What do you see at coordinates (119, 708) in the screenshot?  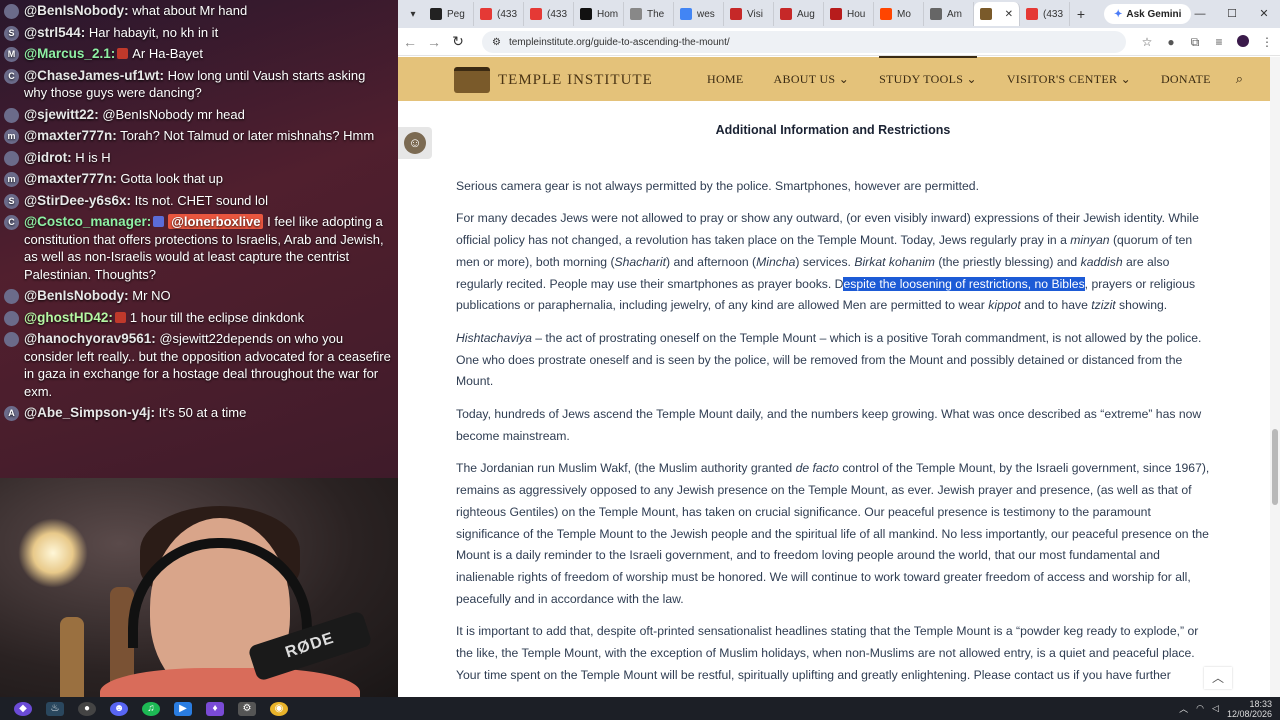 I see `discord-icon: ☻` at bounding box center [119, 708].